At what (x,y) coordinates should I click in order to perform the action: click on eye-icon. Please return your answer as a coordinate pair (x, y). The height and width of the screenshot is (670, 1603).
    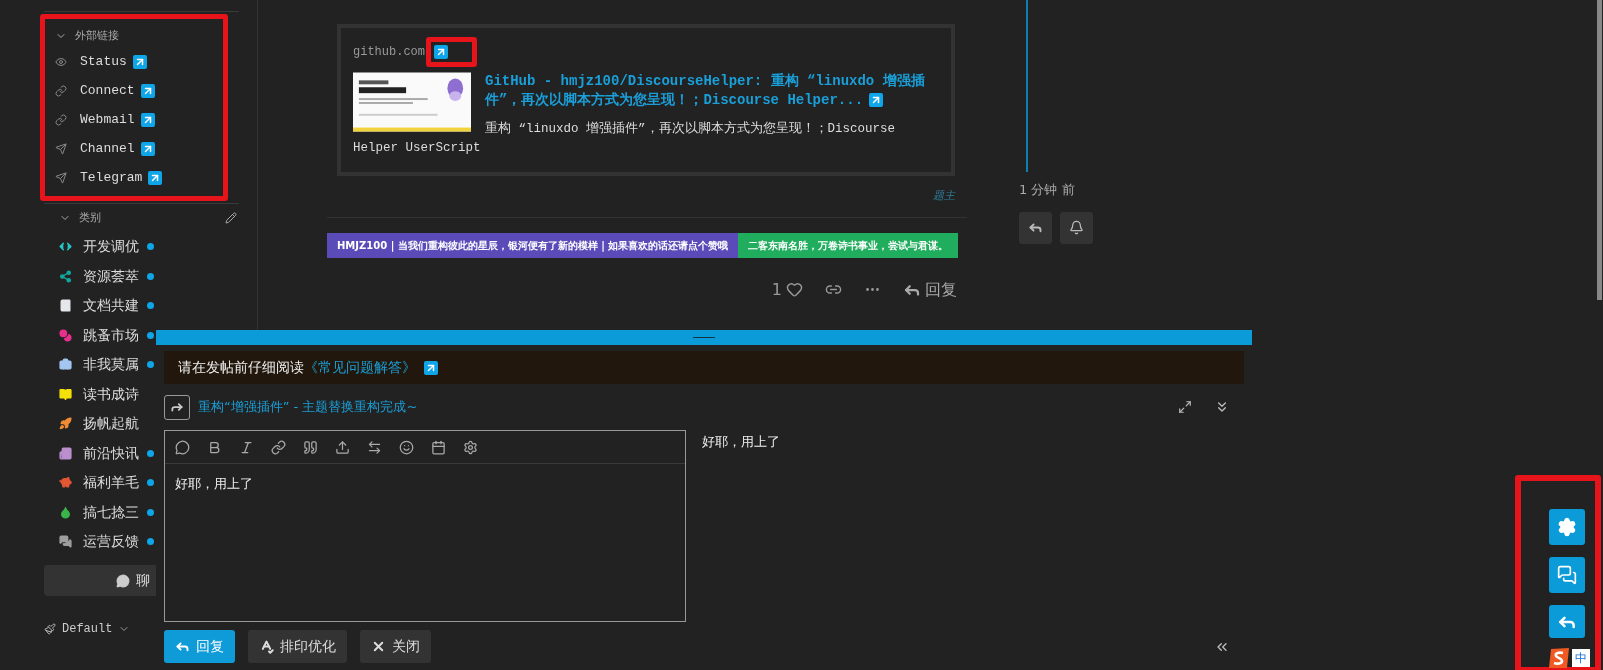
    Looking at the image, I should click on (61, 61).